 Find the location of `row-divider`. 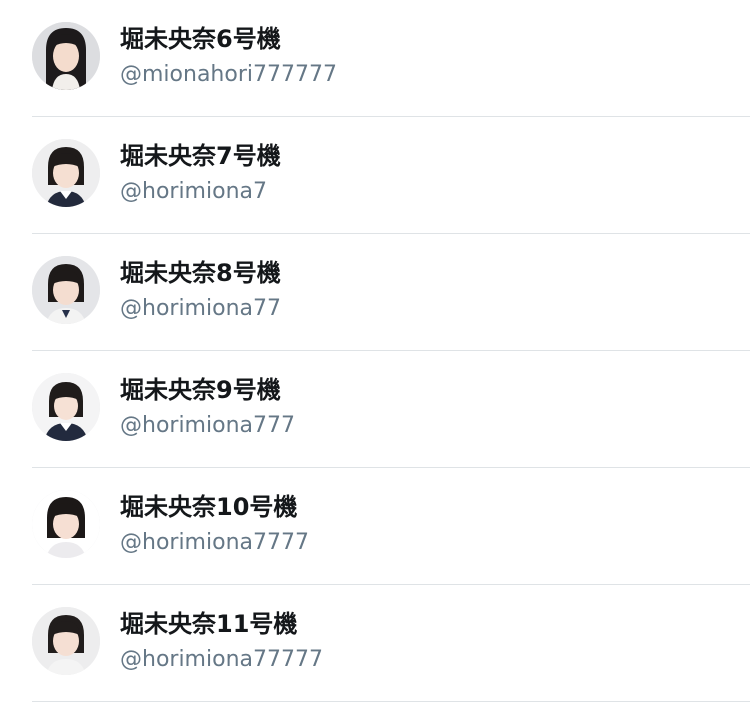

row-divider is located at coordinates (391, 701).